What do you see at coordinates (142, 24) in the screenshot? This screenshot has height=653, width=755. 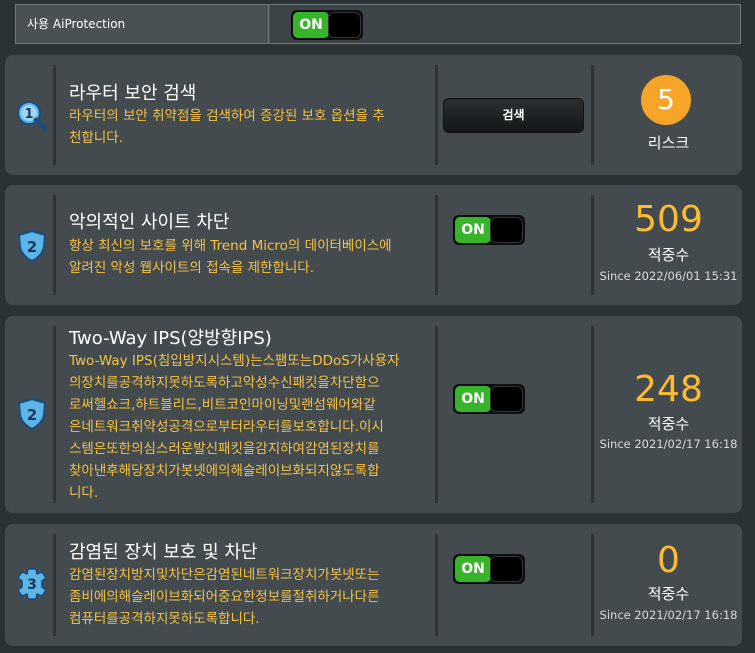 I see `aiprotection-label: 사용 AiProtection` at bounding box center [142, 24].